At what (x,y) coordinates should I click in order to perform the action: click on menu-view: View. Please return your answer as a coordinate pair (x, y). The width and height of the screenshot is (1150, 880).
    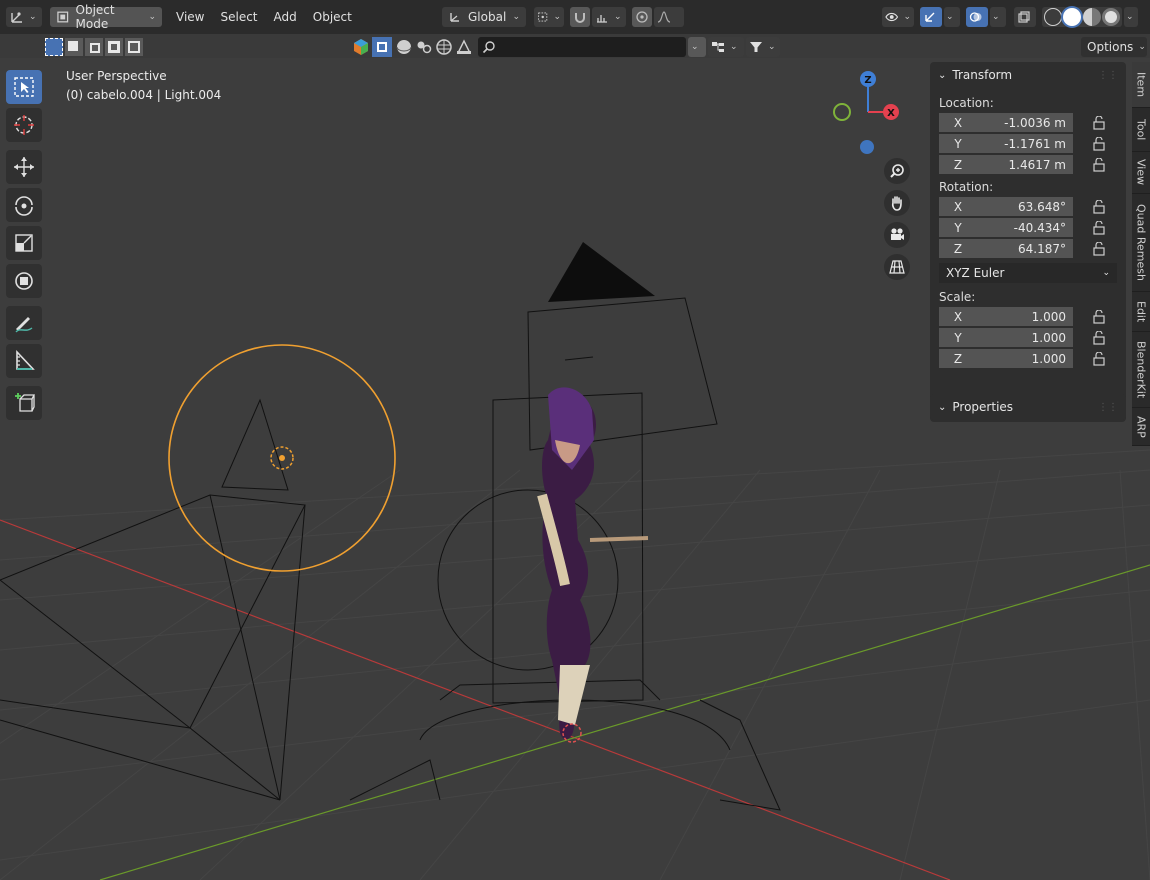
    Looking at the image, I should click on (190, 17).